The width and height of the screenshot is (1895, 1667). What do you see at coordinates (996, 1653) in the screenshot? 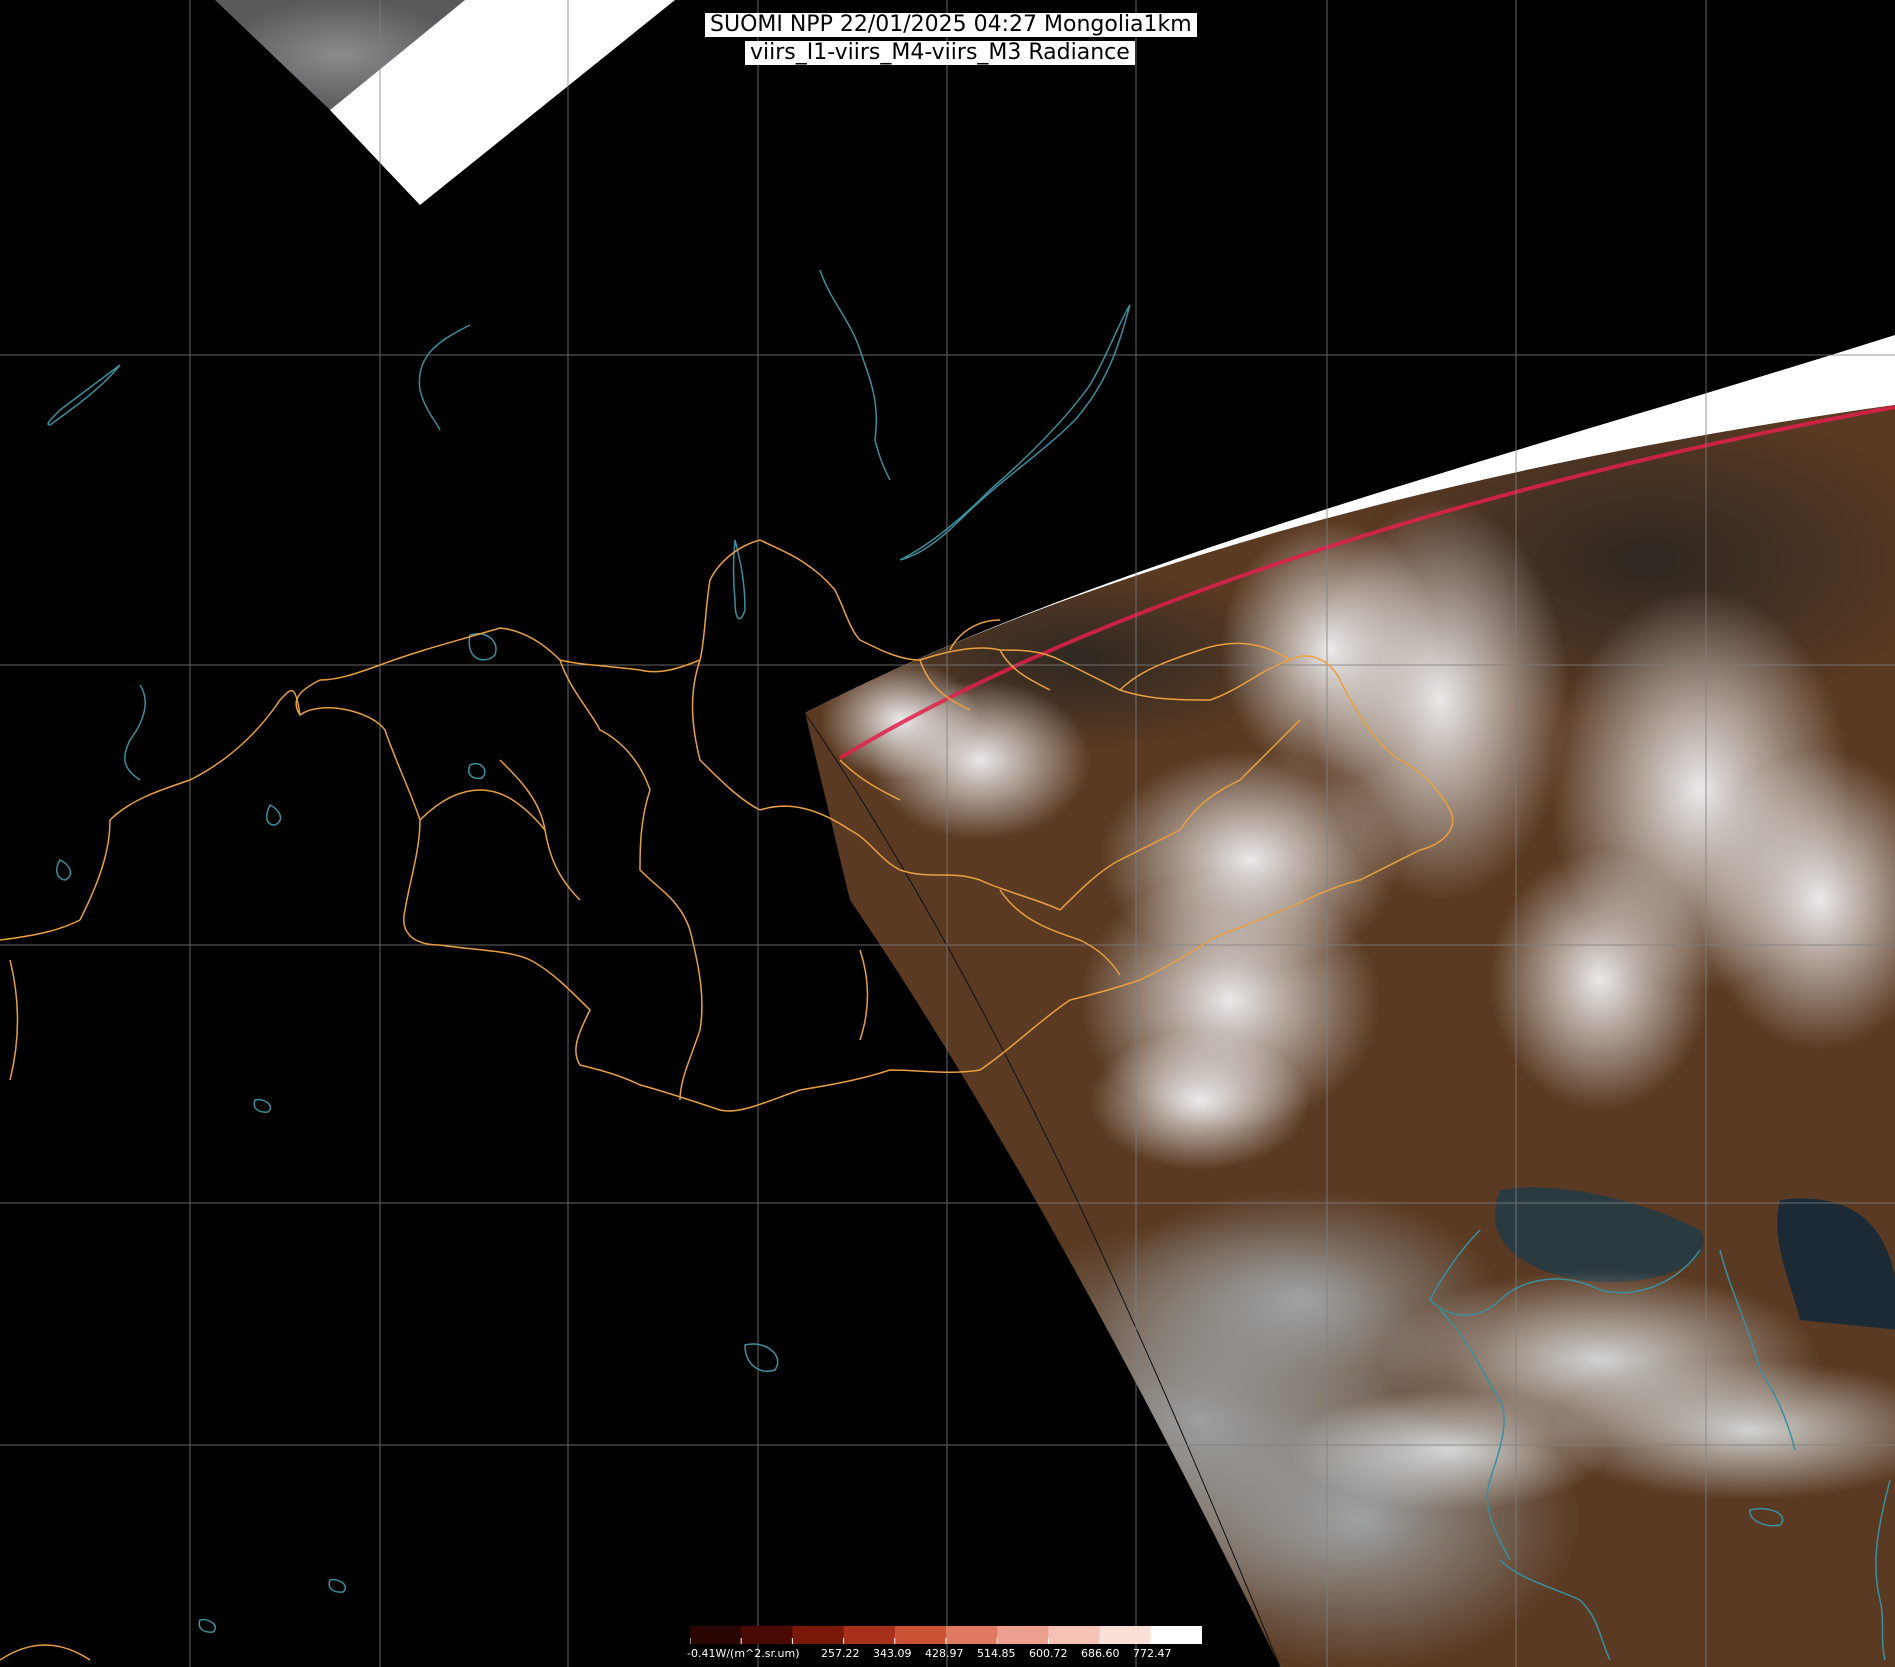
I see `colorbar-tick-label: 514.85` at bounding box center [996, 1653].